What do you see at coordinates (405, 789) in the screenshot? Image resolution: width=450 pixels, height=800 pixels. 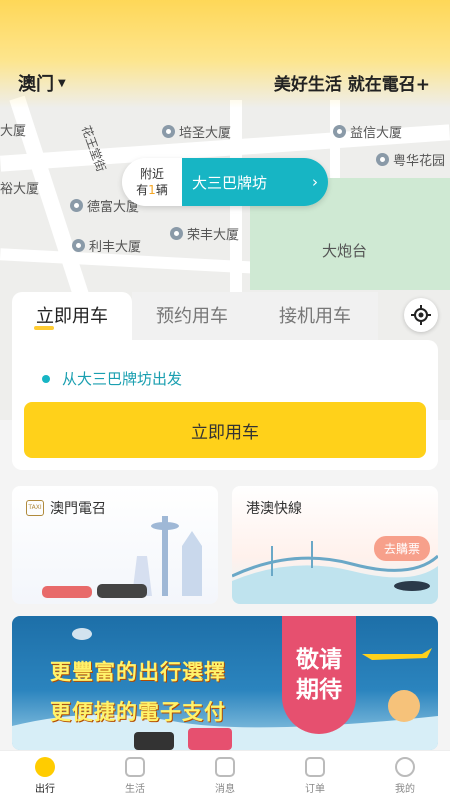 I see `nav-label: 我的` at bounding box center [405, 789].